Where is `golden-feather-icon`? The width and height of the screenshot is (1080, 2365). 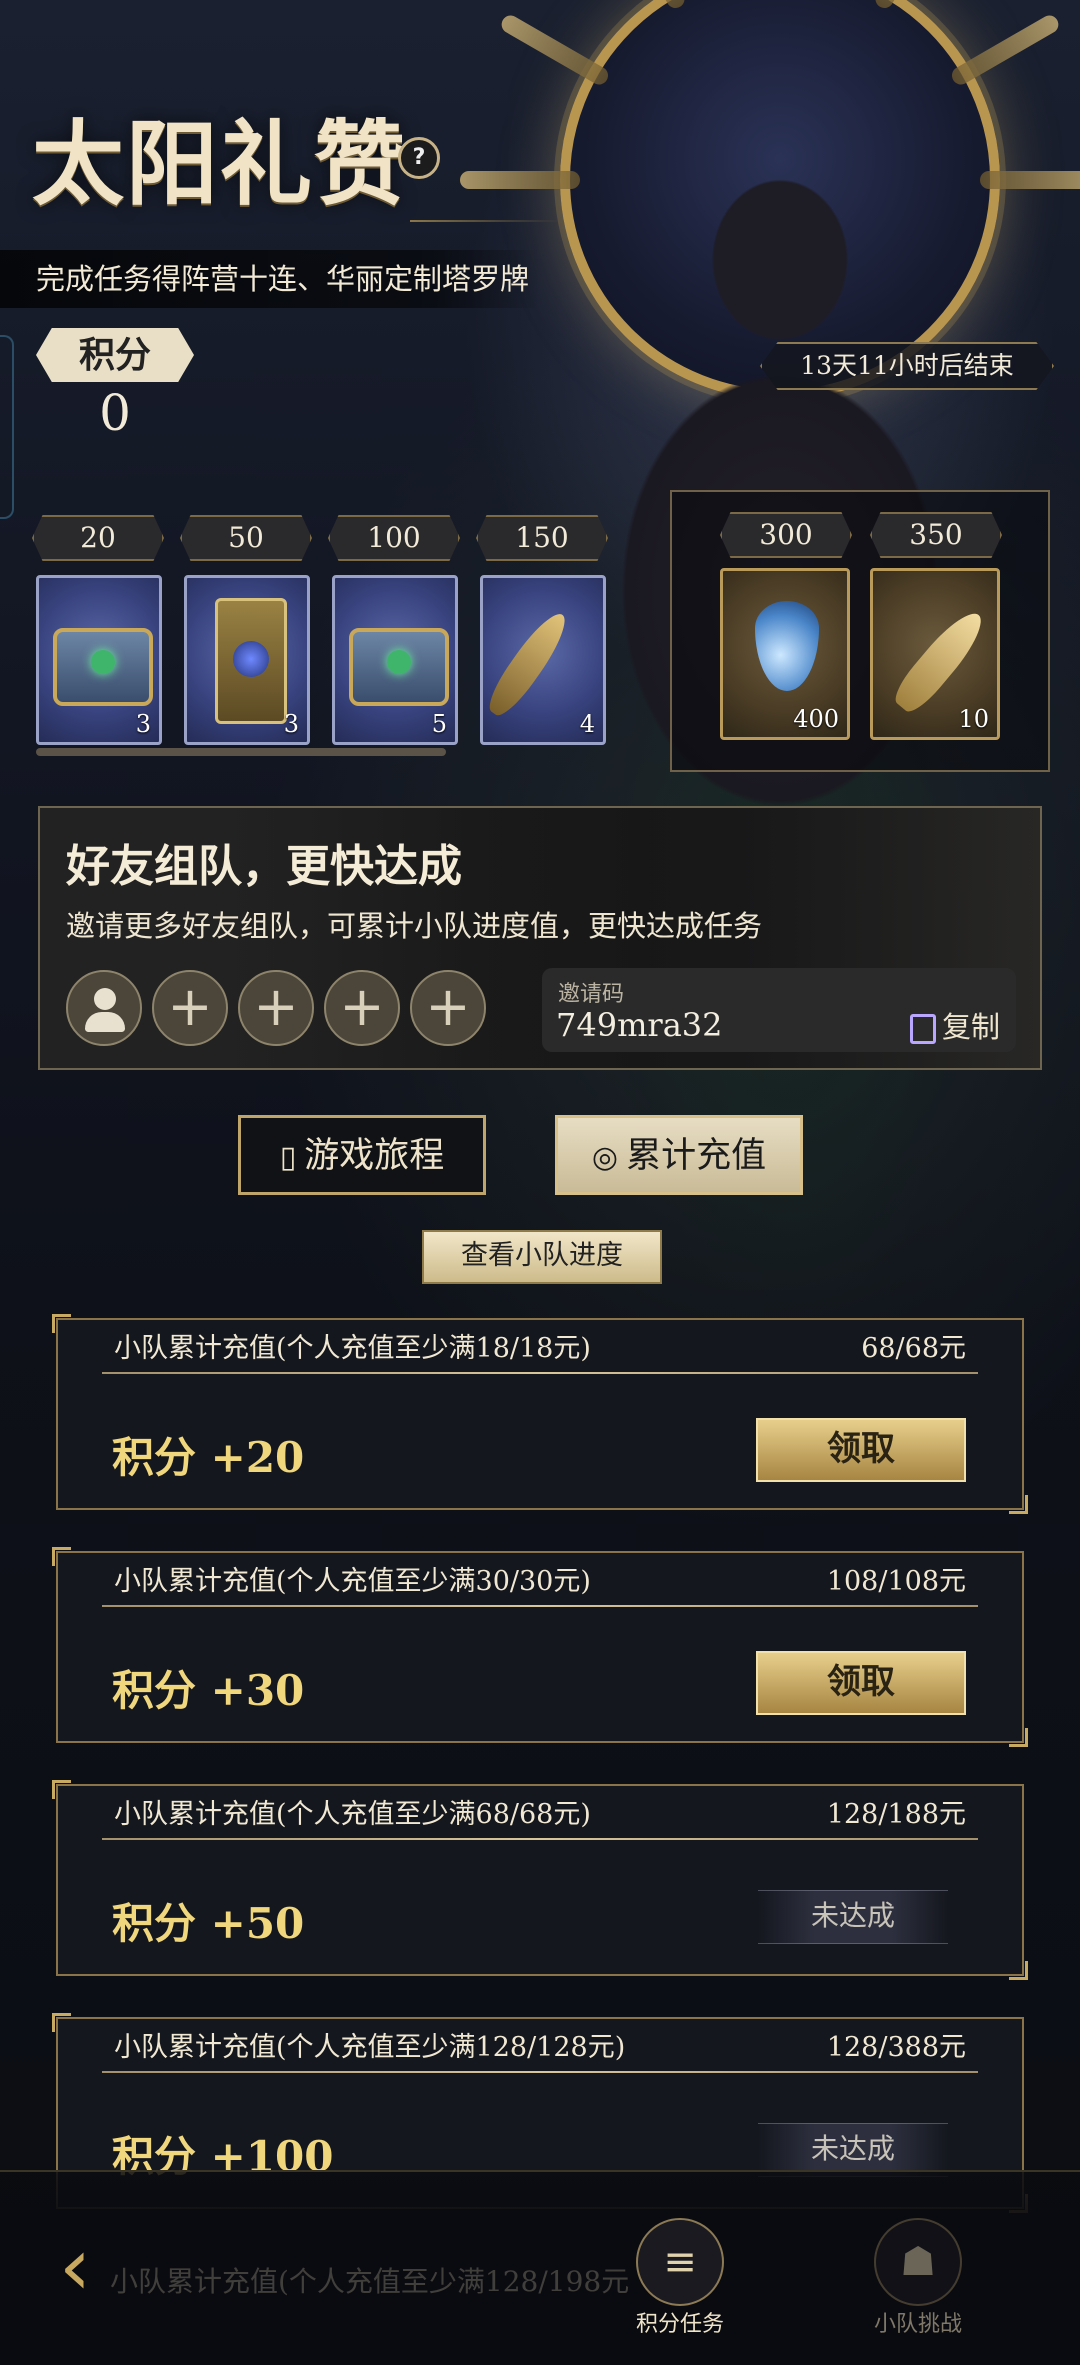
golden-feather-icon is located at coordinates (940, 661).